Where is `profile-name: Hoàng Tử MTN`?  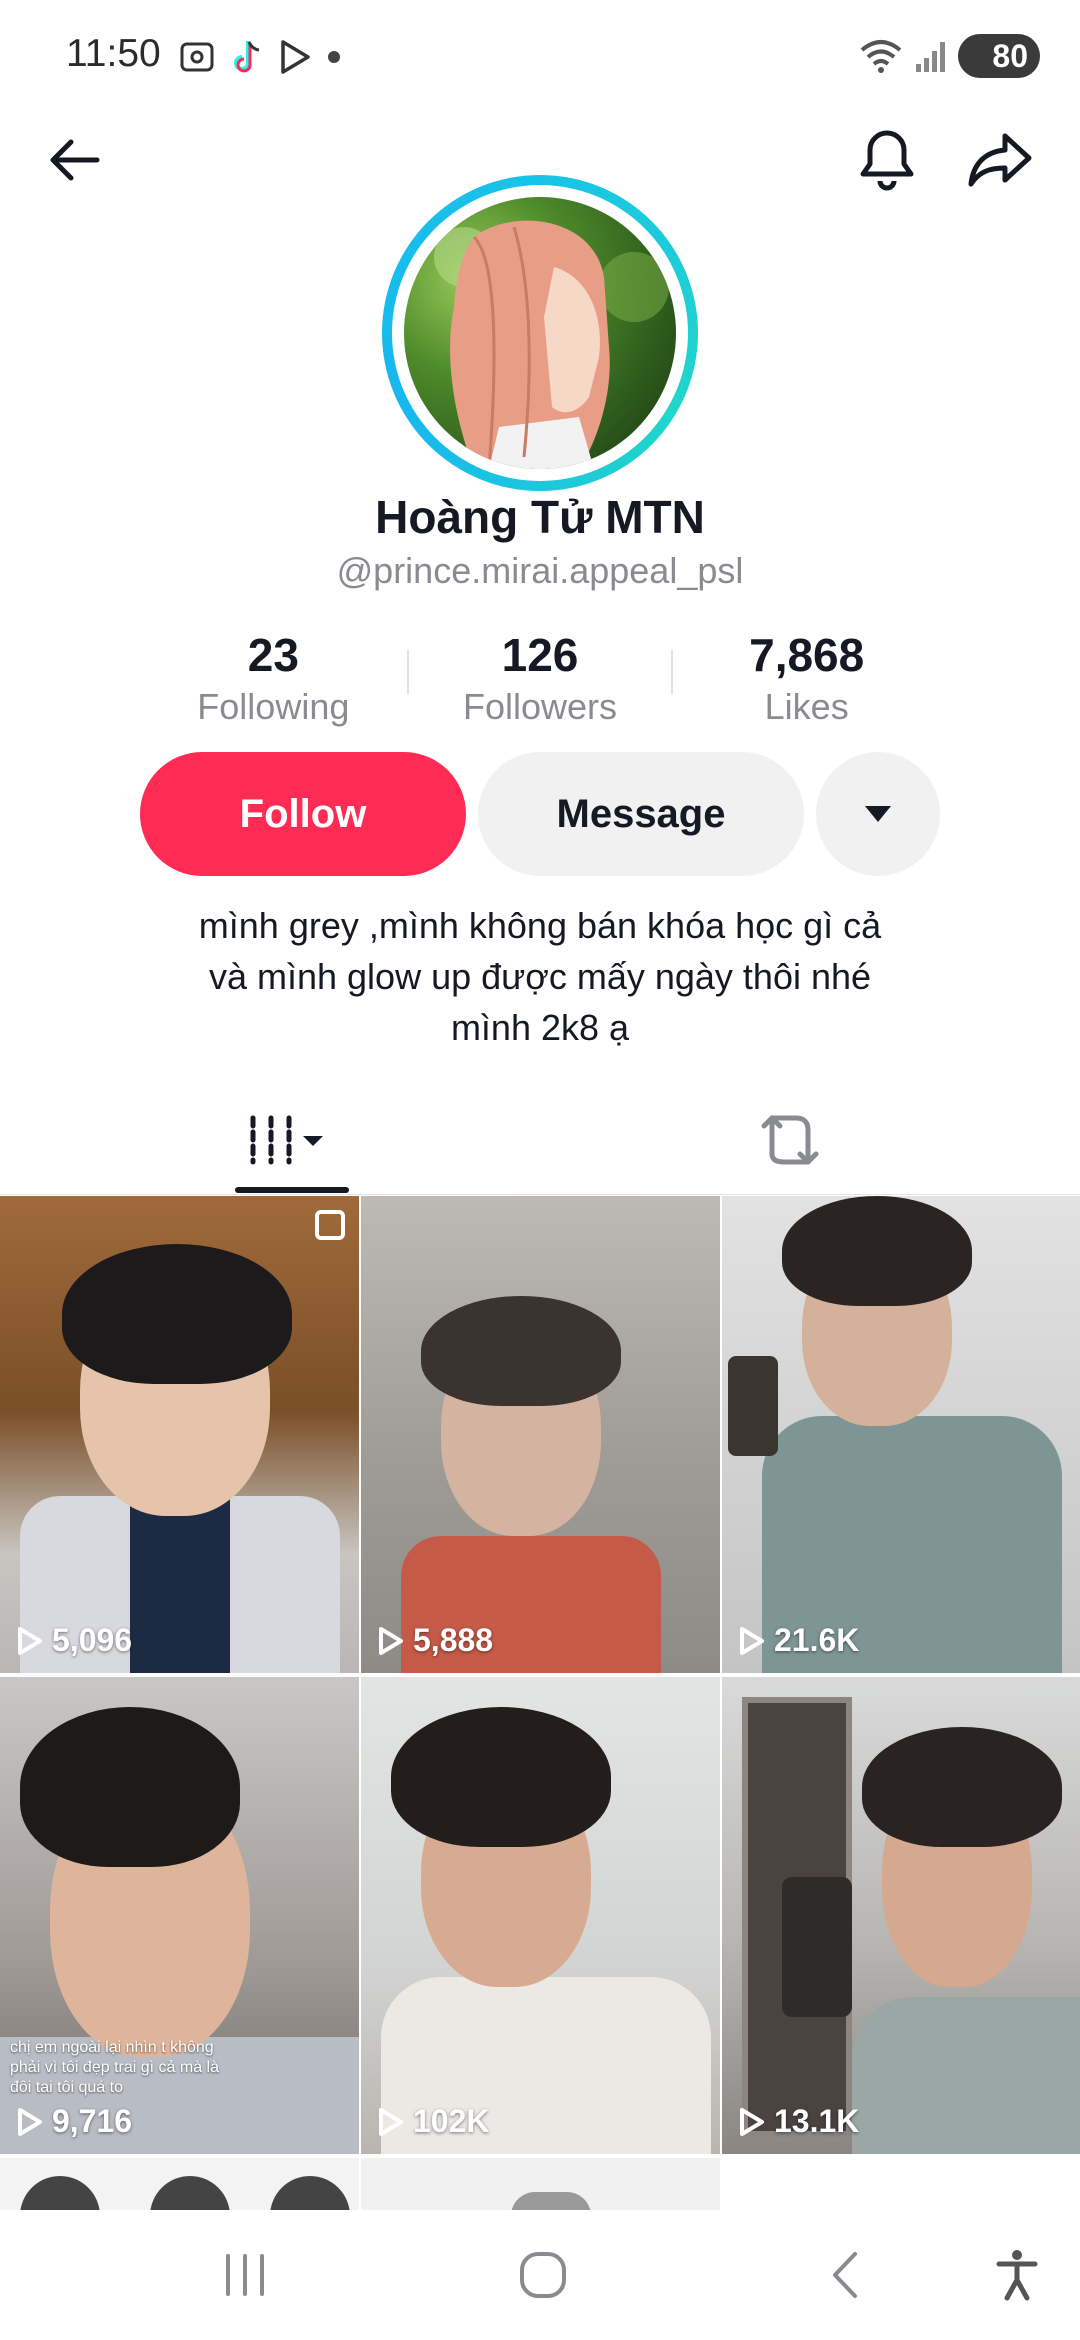
profile-name: Hoàng Tử MTN is located at coordinates (540, 517).